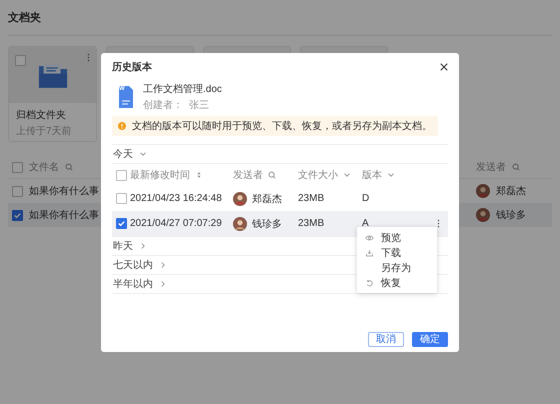  I want to click on folder-meta: 上传于7天前, so click(44, 131).